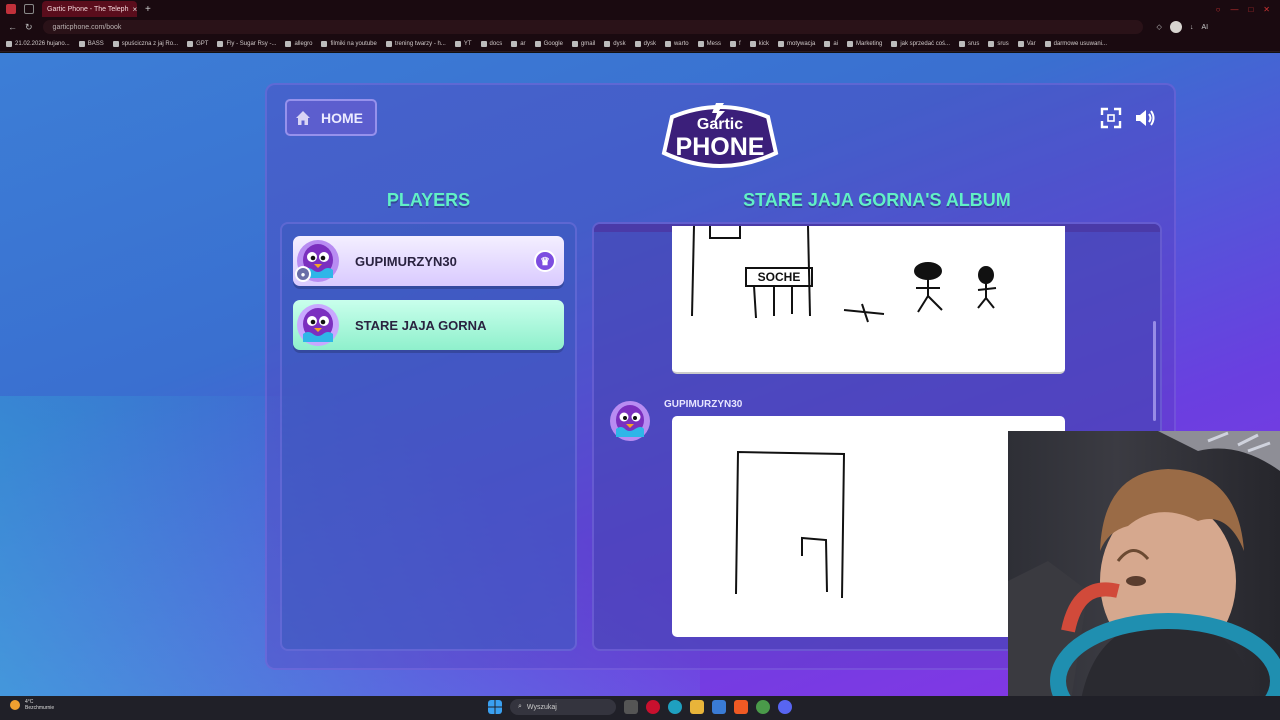 The height and width of the screenshot is (720, 1280). I want to click on home-button: HOME, so click(331, 117).